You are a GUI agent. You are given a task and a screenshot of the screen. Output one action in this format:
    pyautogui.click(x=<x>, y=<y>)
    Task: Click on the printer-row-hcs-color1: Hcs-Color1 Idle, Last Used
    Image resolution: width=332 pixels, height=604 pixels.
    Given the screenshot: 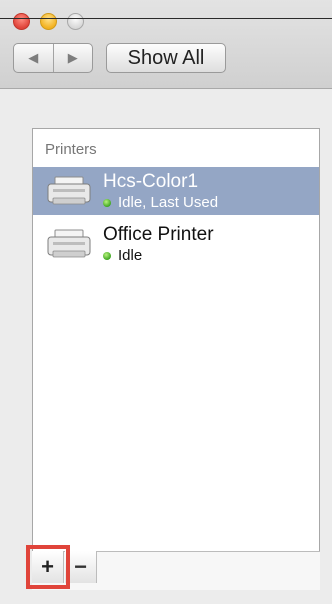 What is the action you would take?
    pyautogui.click(x=176, y=191)
    